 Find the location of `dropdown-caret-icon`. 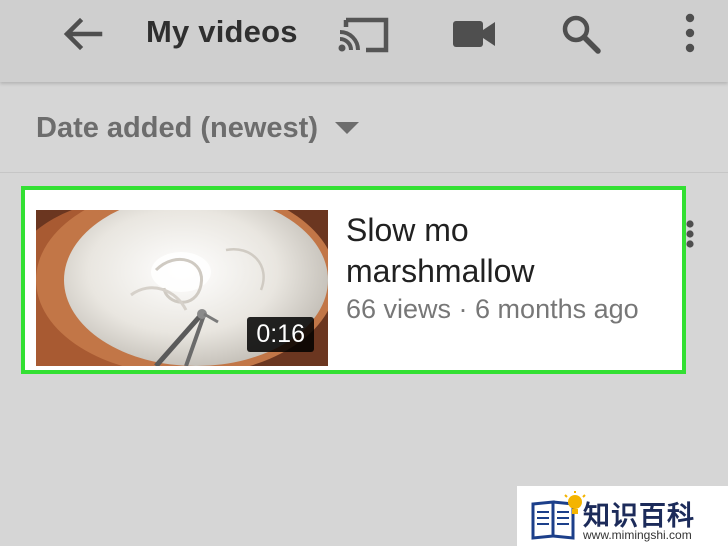

dropdown-caret-icon is located at coordinates (347, 128).